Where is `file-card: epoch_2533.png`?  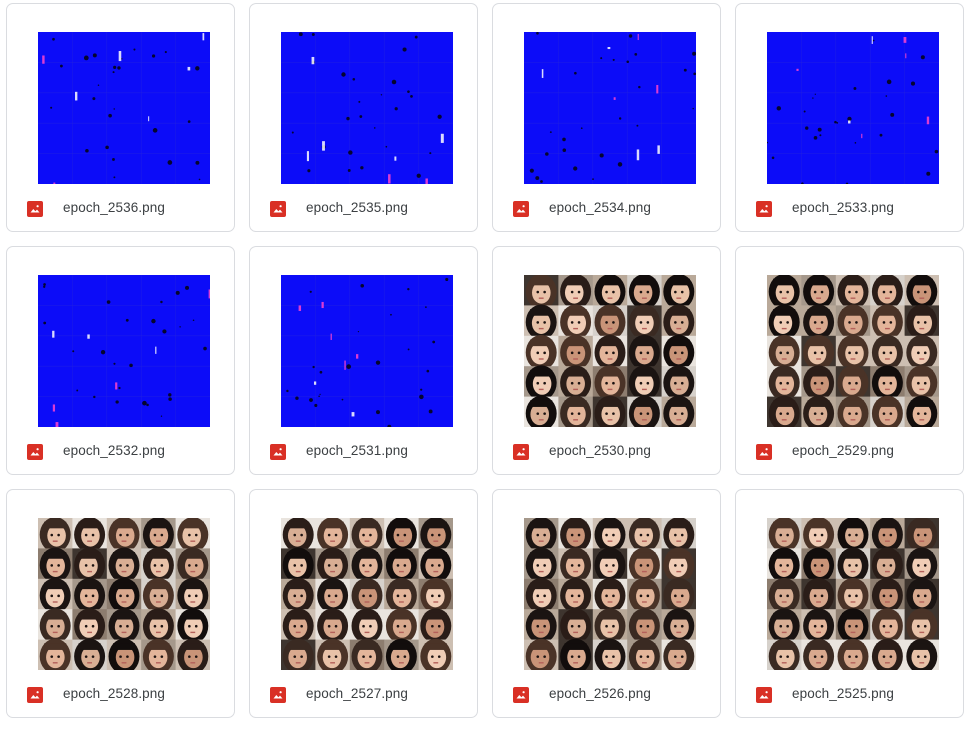 file-card: epoch_2533.png is located at coordinates (849, 117).